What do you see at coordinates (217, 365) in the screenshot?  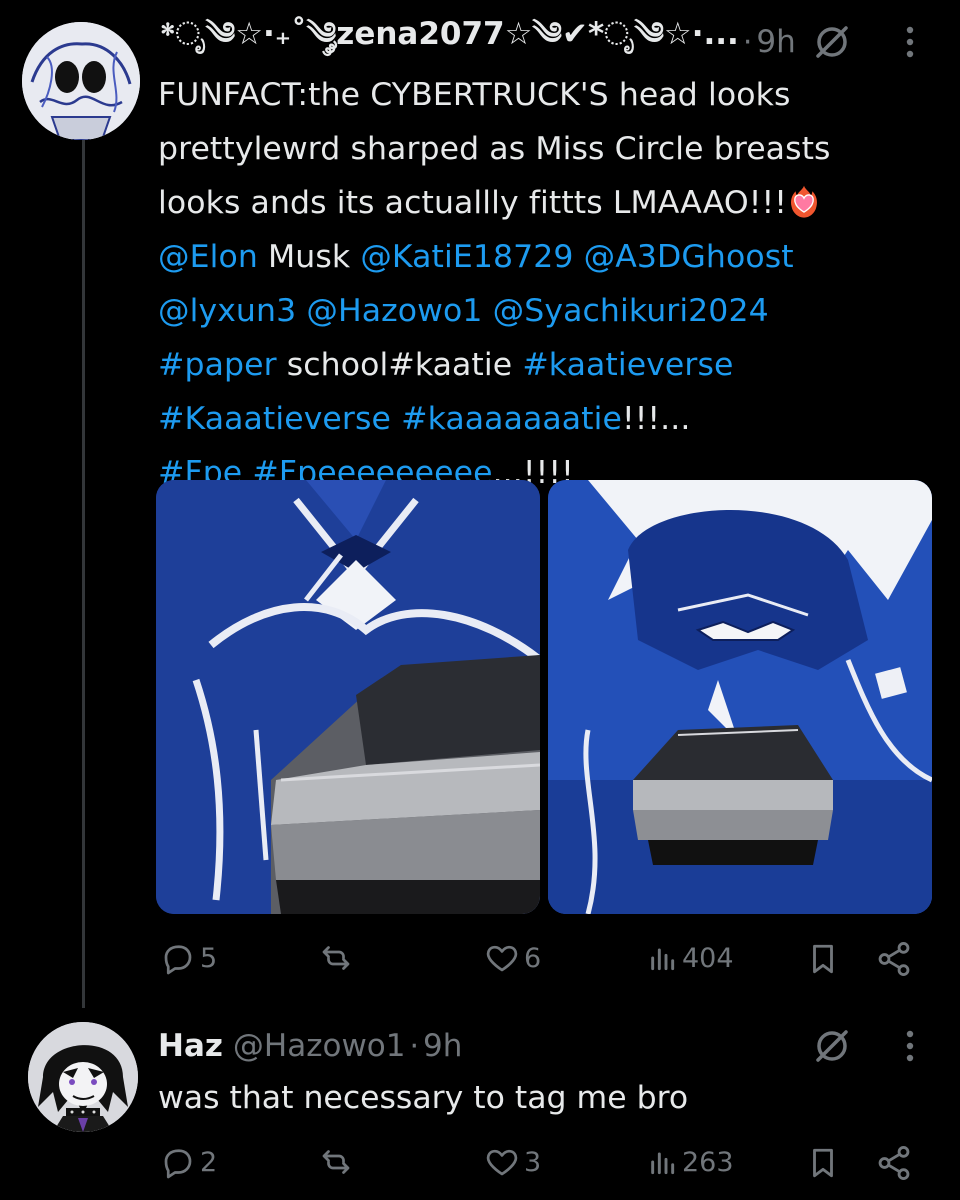 I see `hashtag-link: #paper` at bounding box center [217, 365].